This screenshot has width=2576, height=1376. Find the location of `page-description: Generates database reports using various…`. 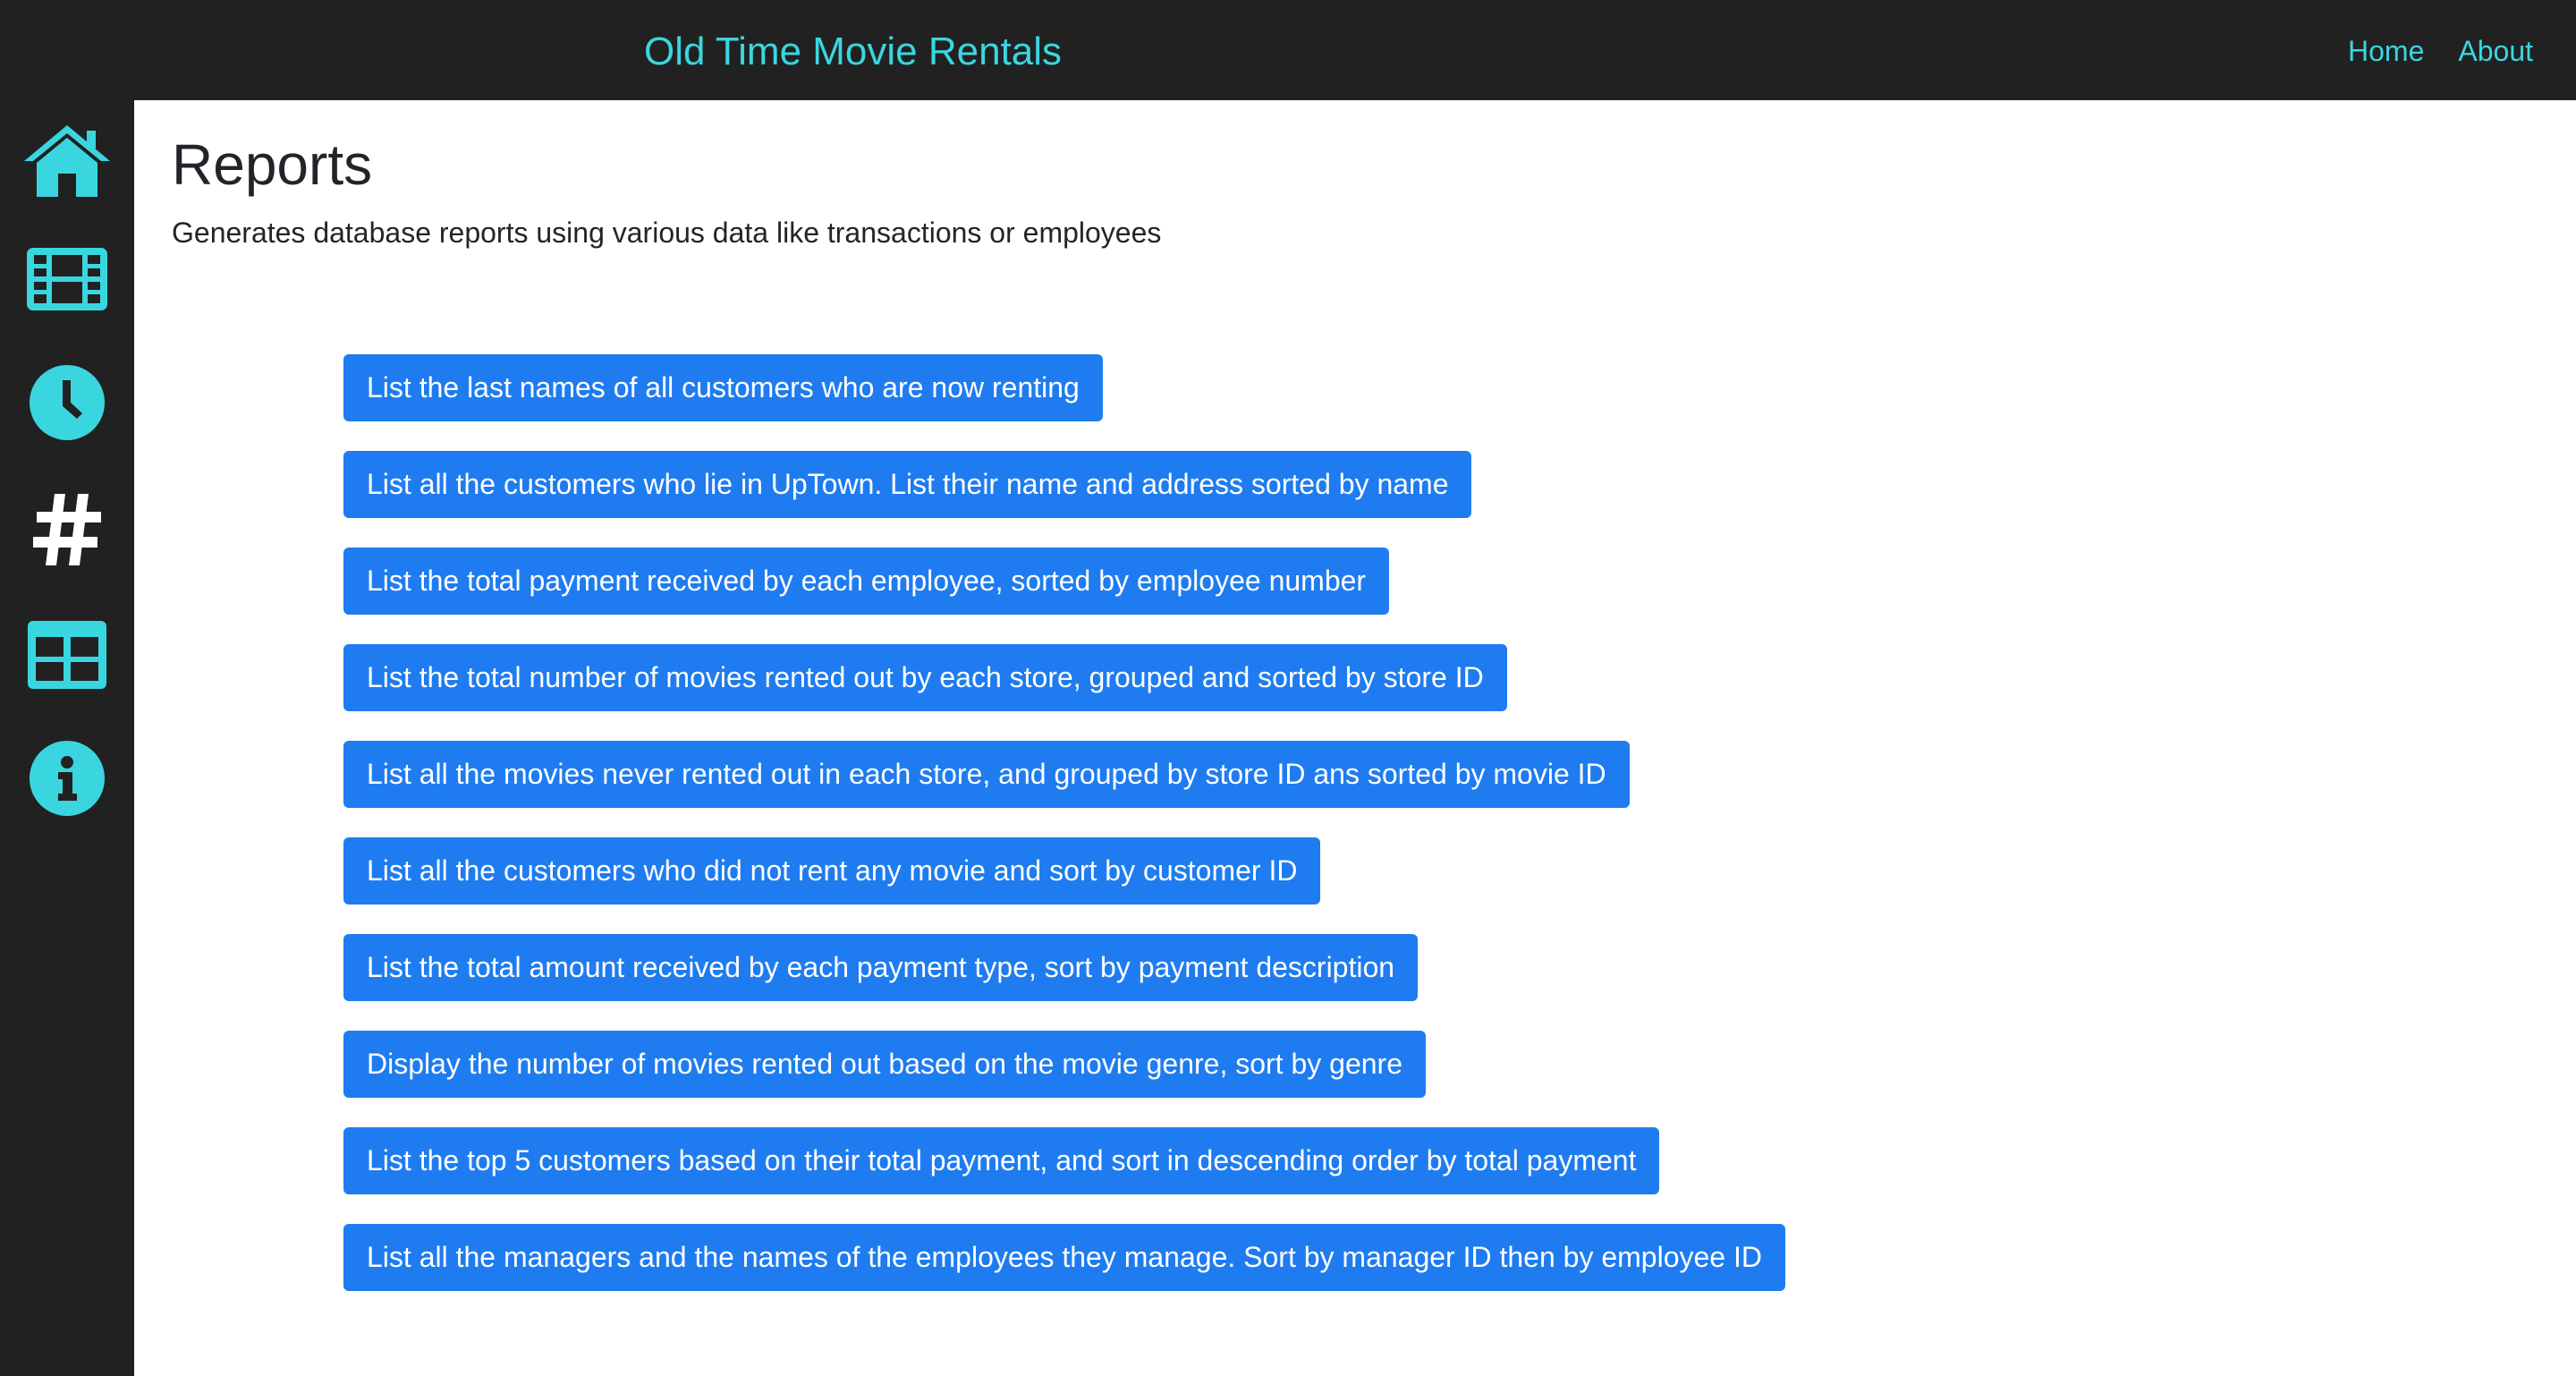

page-description: Generates database reports using various… is located at coordinates (667, 233).